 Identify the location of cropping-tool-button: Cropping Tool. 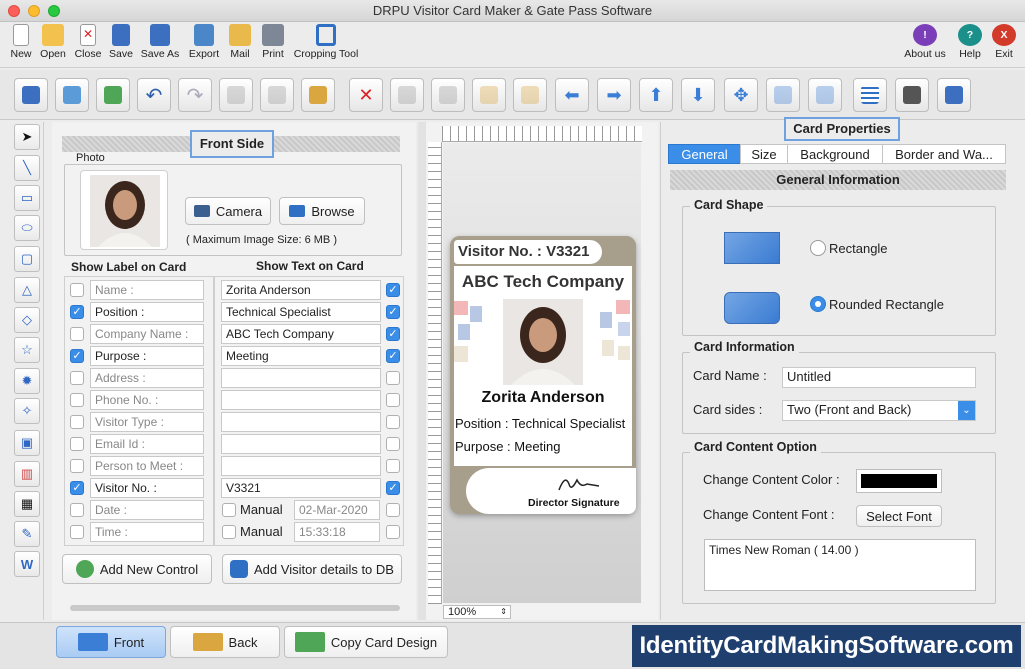
(326, 42).